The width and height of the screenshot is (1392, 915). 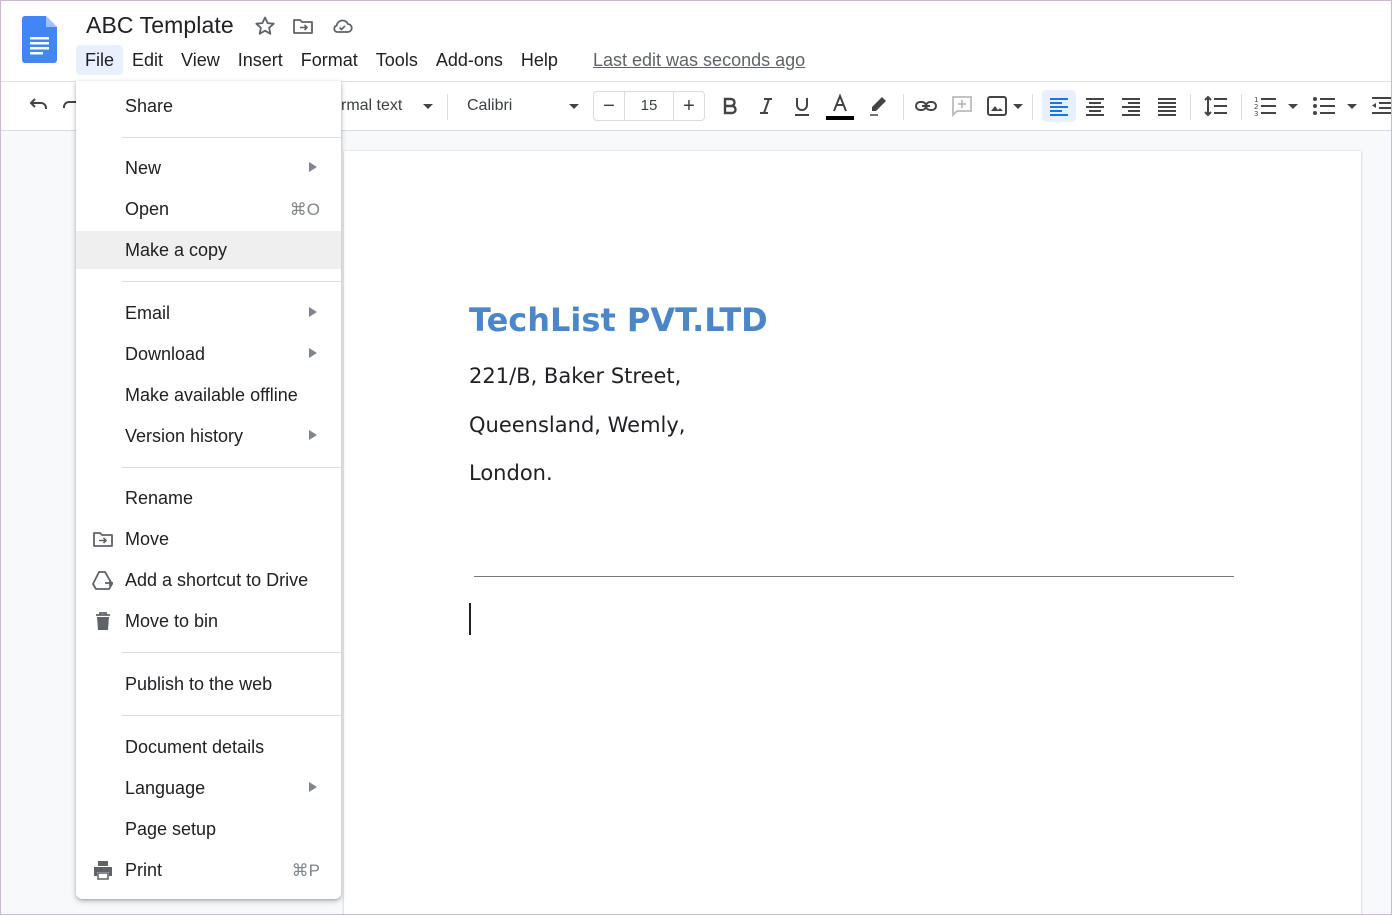 What do you see at coordinates (962, 106) in the screenshot?
I see `add-comment-icon` at bounding box center [962, 106].